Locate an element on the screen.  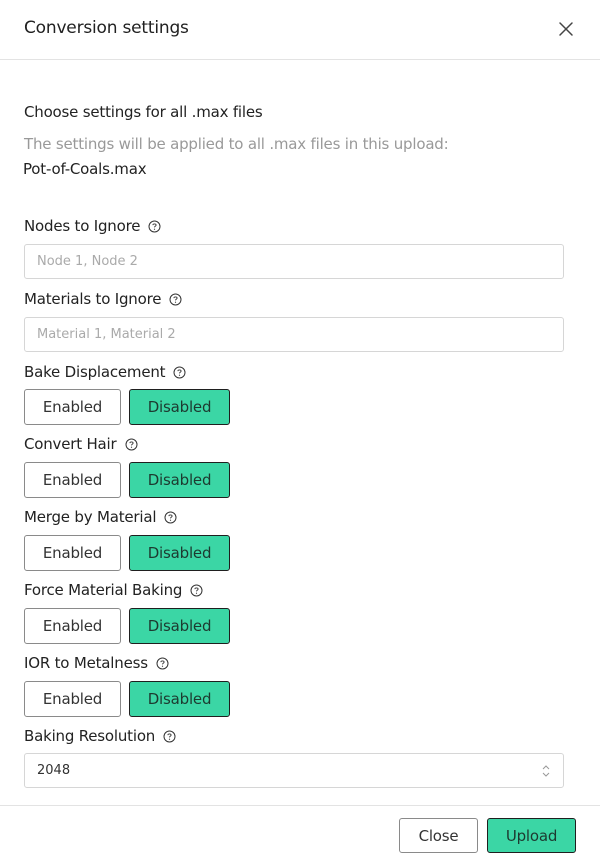
force-material-baking-disabled-button: Disabled is located at coordinates (179, 626).